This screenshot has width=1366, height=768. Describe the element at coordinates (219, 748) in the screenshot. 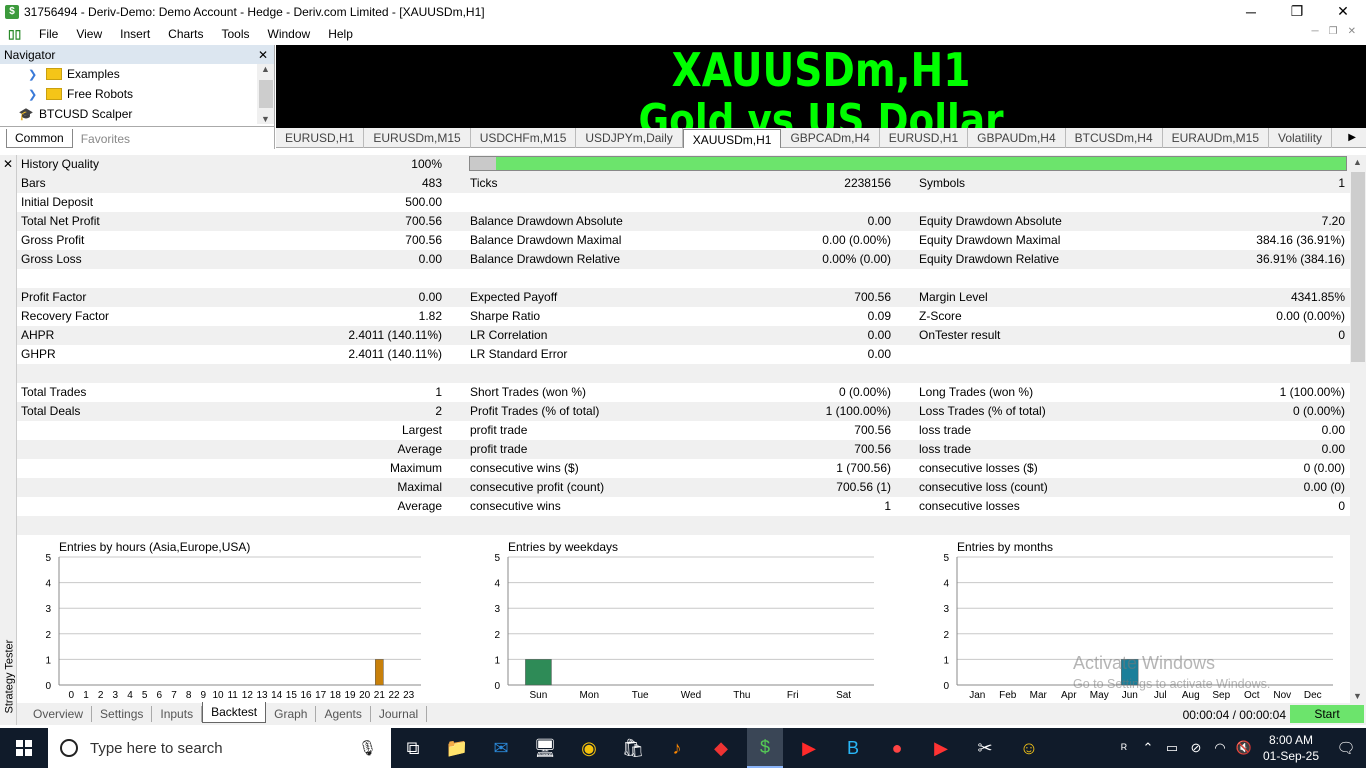

I see `taskbar-search: Type here to search 🎙` at that location.